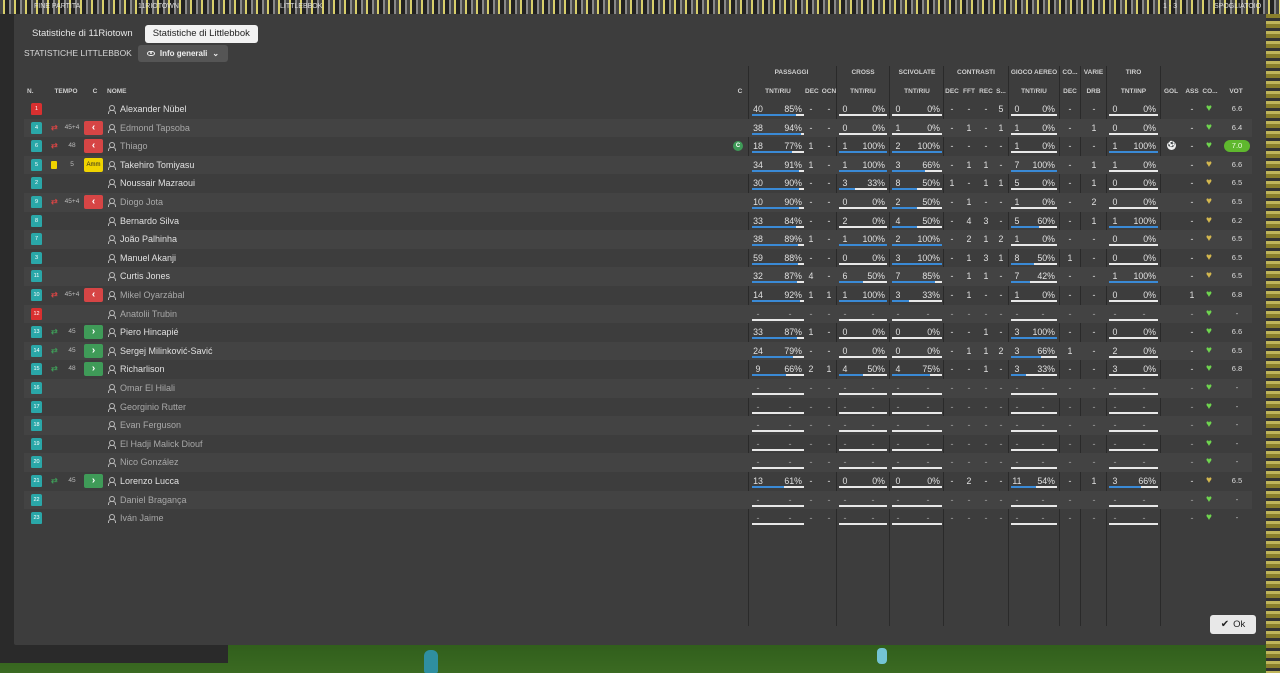 This screenshot has width=1280, height=673. I want to click on player-name: Mikel Oyarzábal, so click(152, 295).